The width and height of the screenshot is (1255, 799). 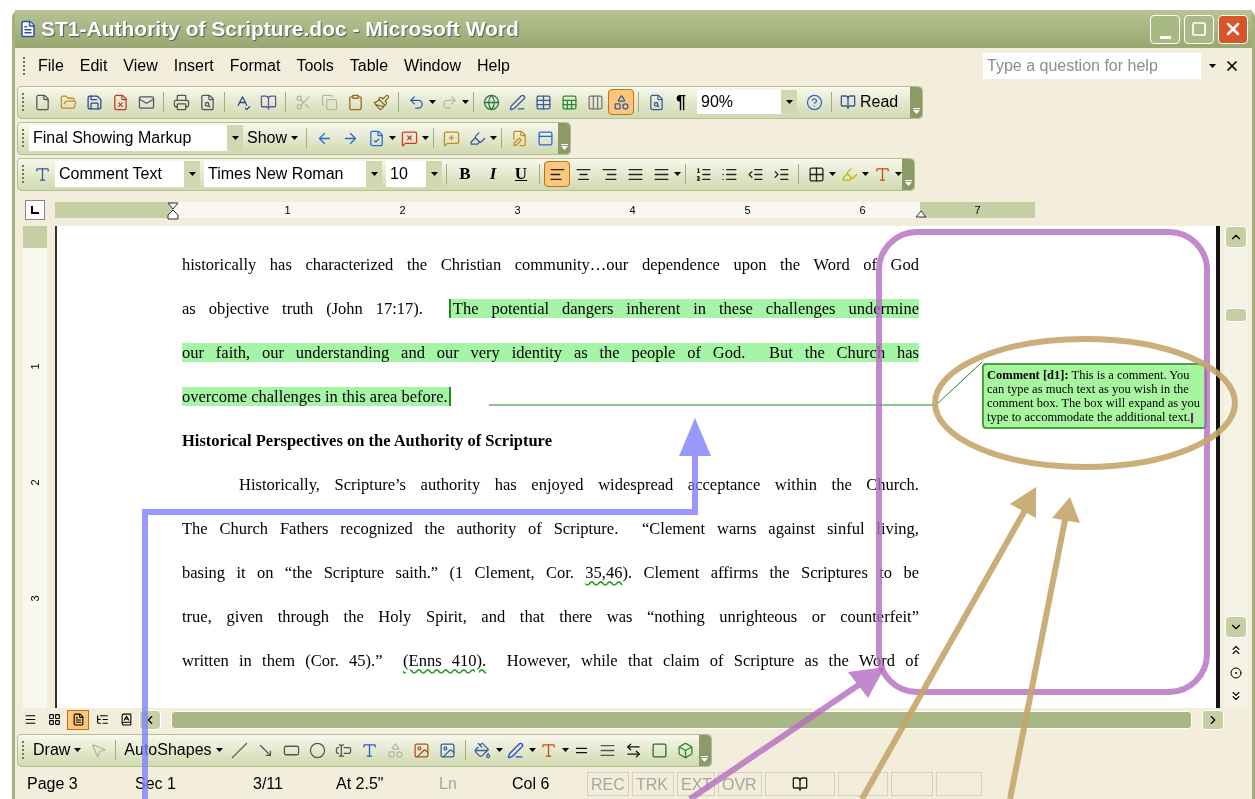 What do you see at coordinates (414, 174) in the screenshot?
I see `font-size-dropdown: 10` at bounding box center [414, 174].